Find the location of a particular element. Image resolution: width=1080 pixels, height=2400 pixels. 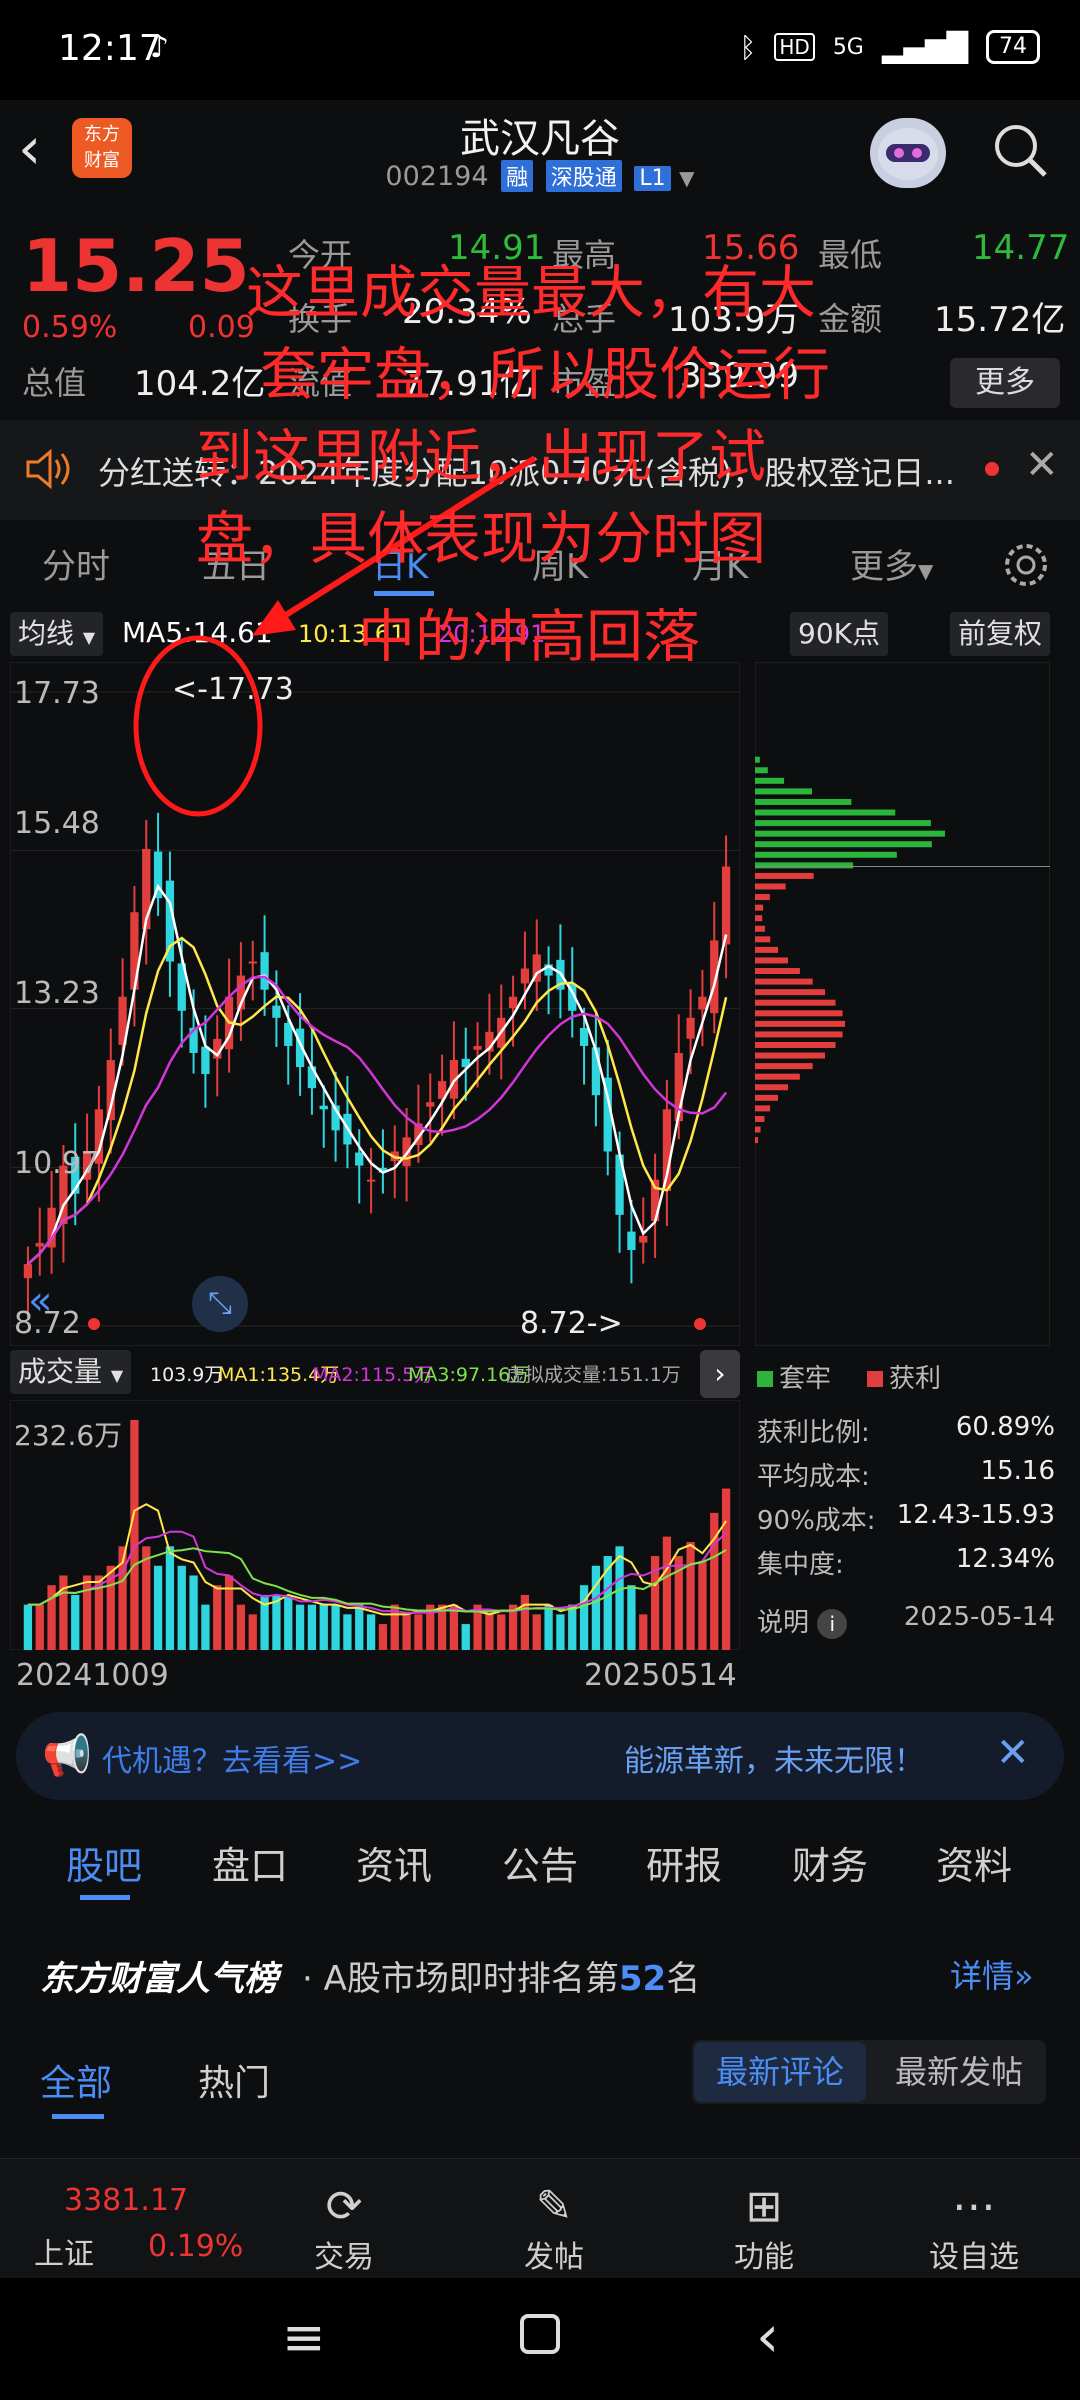

annotation-line-2: 套牢盘，所以股价运行 is located at coordinates (545, 375).